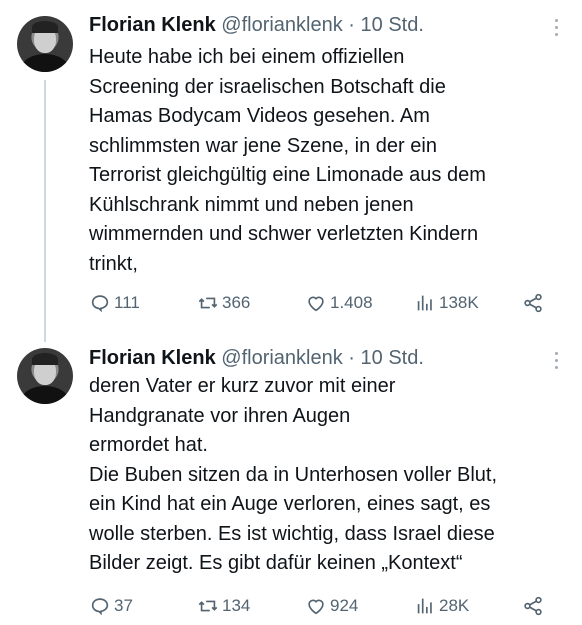  Describe the element at coordinates (344, 605) in the screenshot. I see `like-count: 924` at that location.